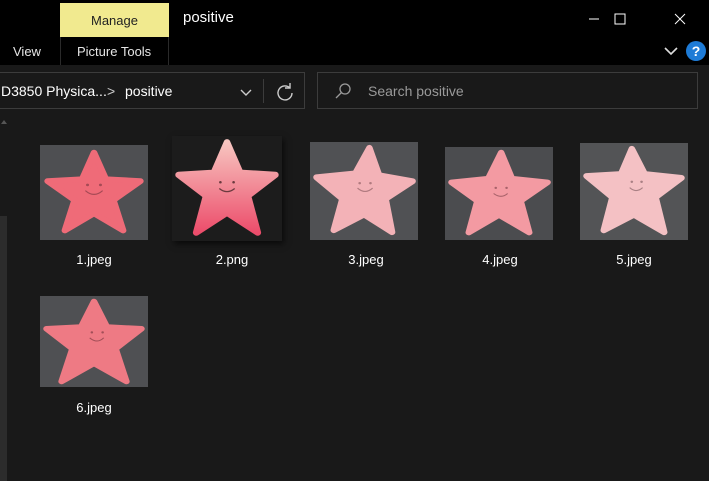 The image size is (709, 481). I want to click on file-item: 2.png, so click(232, 206).